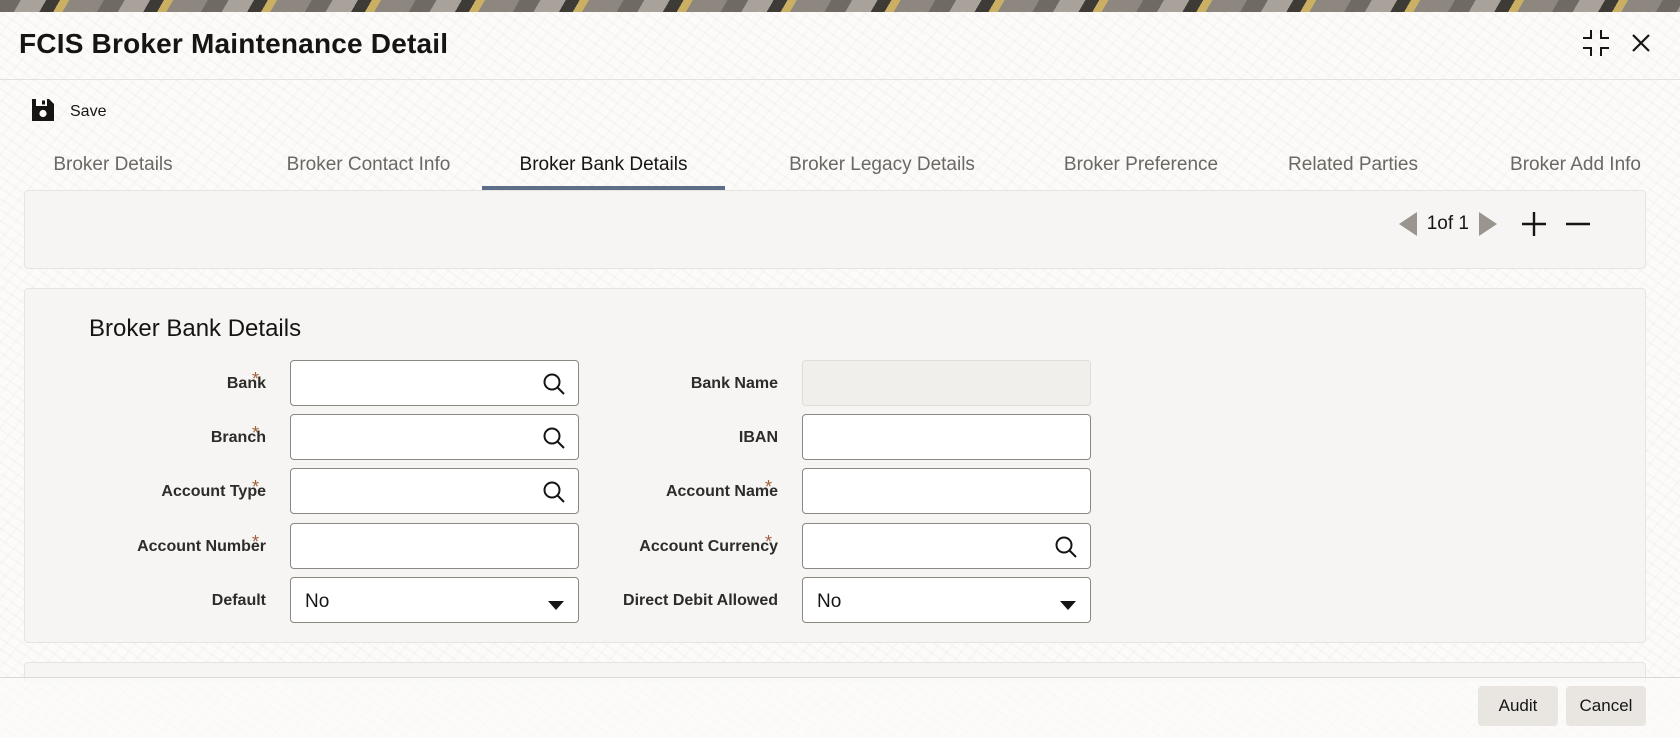 This screenshot has width=1680, height=738. I want to click on default-select: No, so click(434, 600).